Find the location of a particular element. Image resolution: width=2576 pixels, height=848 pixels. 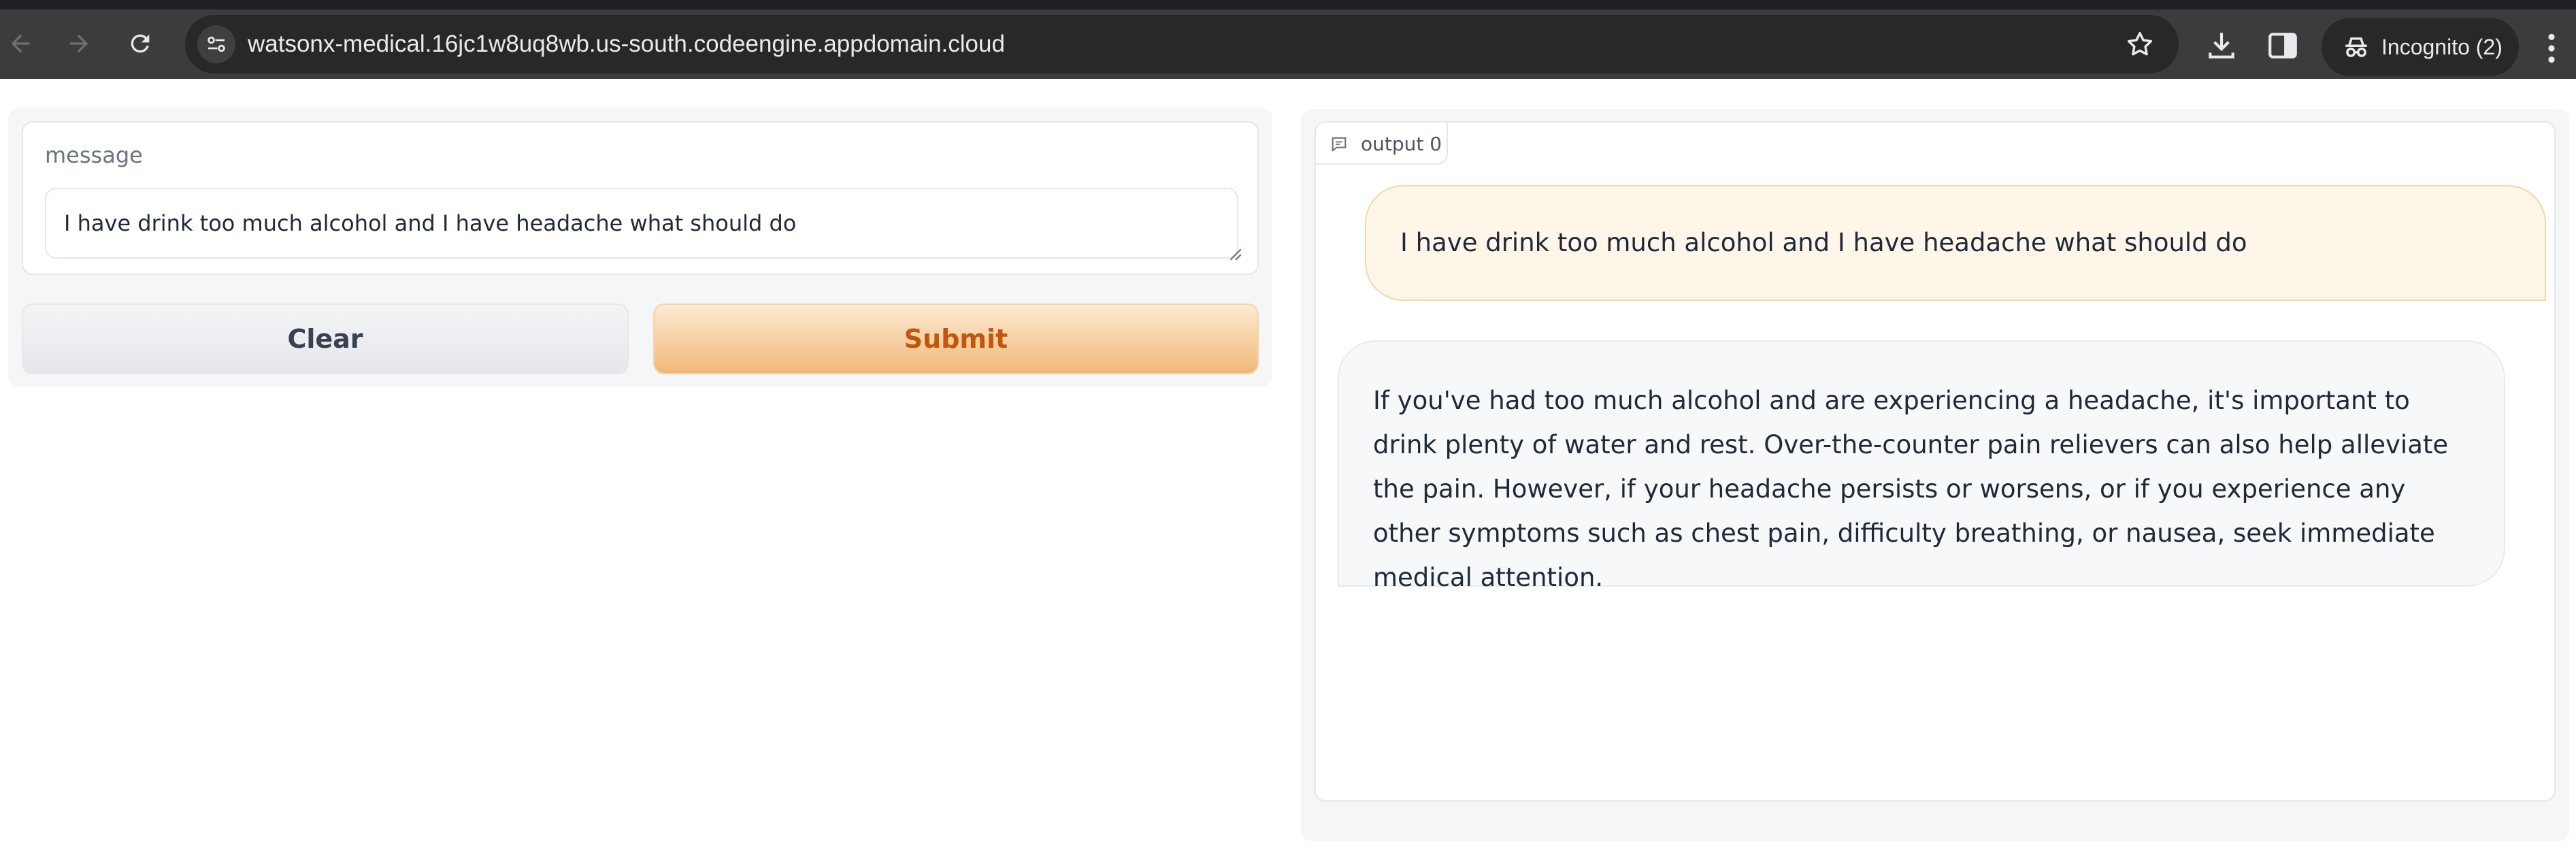

back-arrow-icon is located at coordinates (21, 43).